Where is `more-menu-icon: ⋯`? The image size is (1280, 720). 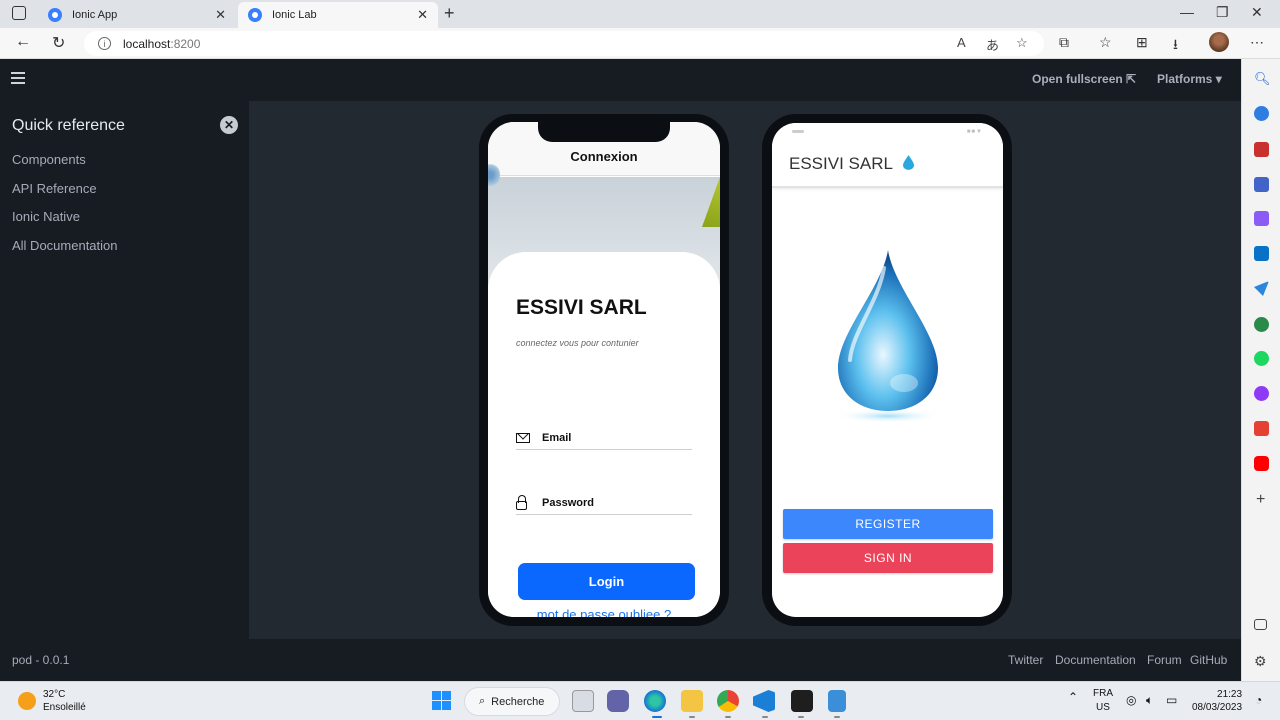 more-menu-icon: ⋯ is located at coordinates (1257, 42).